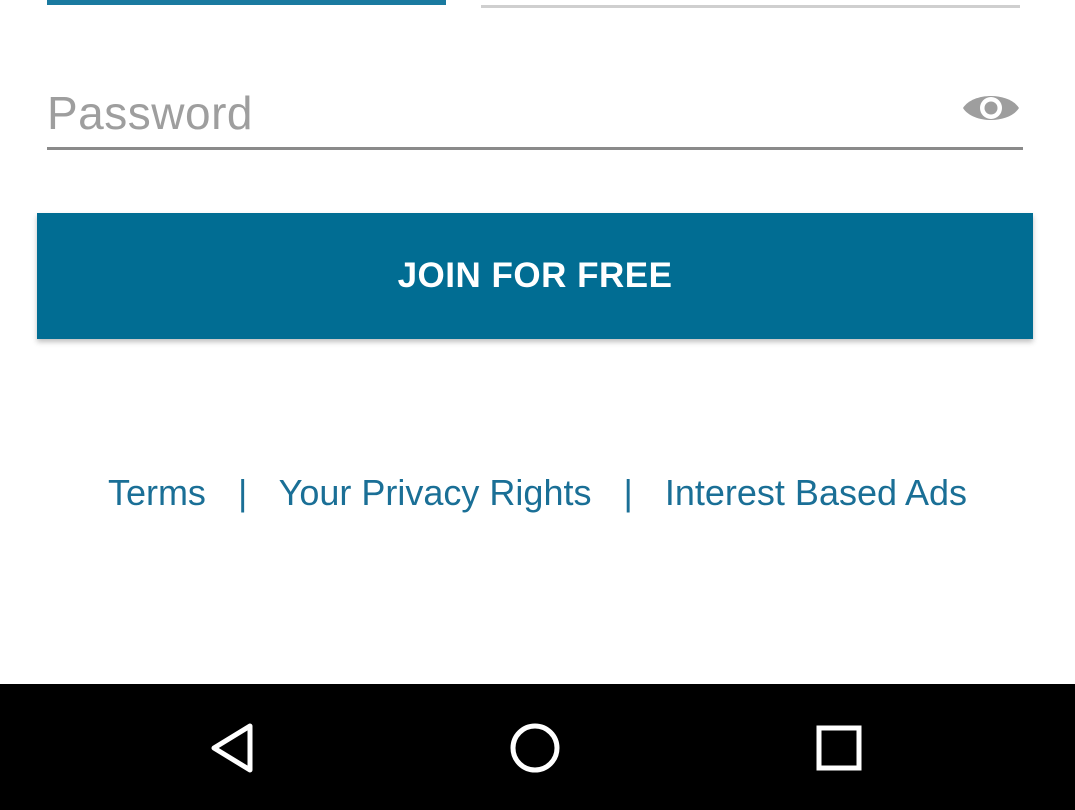 This screenshot has height=810, width=1075. What do you see at coordinates (535, 748) in the screenshot?
I see `home-circle-icon` at bounding box center [535, 748].